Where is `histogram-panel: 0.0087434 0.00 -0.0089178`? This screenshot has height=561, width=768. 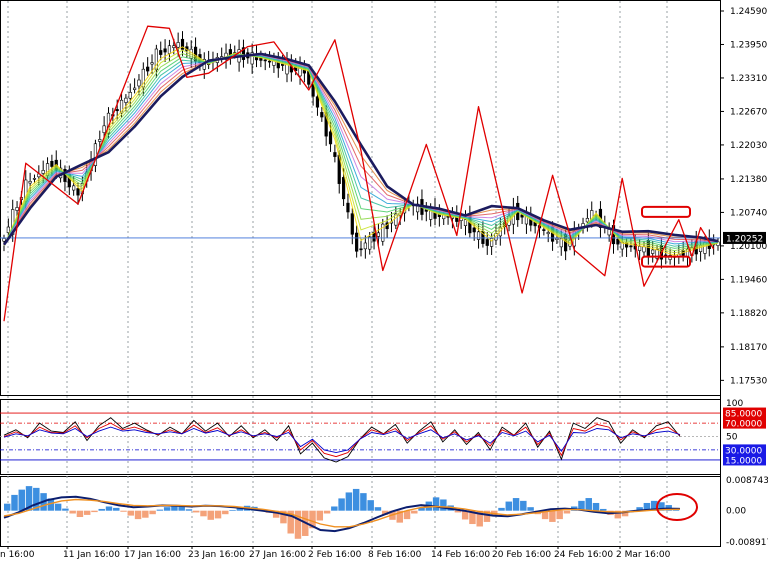
histogram-panel: 0.0087434 0.00 -0.0089178 is located at coordinates (385, 512).